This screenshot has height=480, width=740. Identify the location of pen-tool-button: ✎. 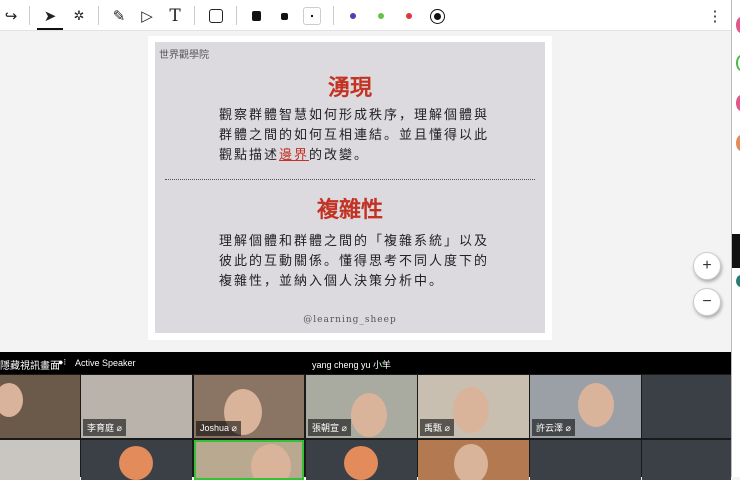
(119, 16).